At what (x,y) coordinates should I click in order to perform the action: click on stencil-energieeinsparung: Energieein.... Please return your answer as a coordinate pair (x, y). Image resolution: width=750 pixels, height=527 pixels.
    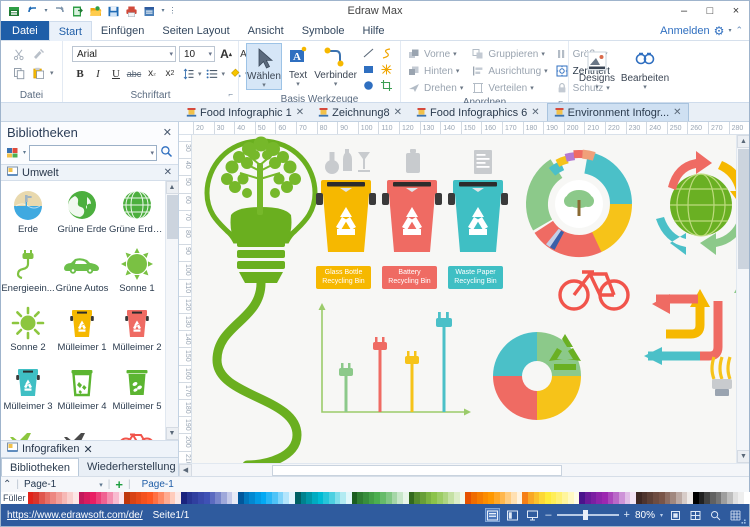
    Looking at the image, I should click on (28, 272).